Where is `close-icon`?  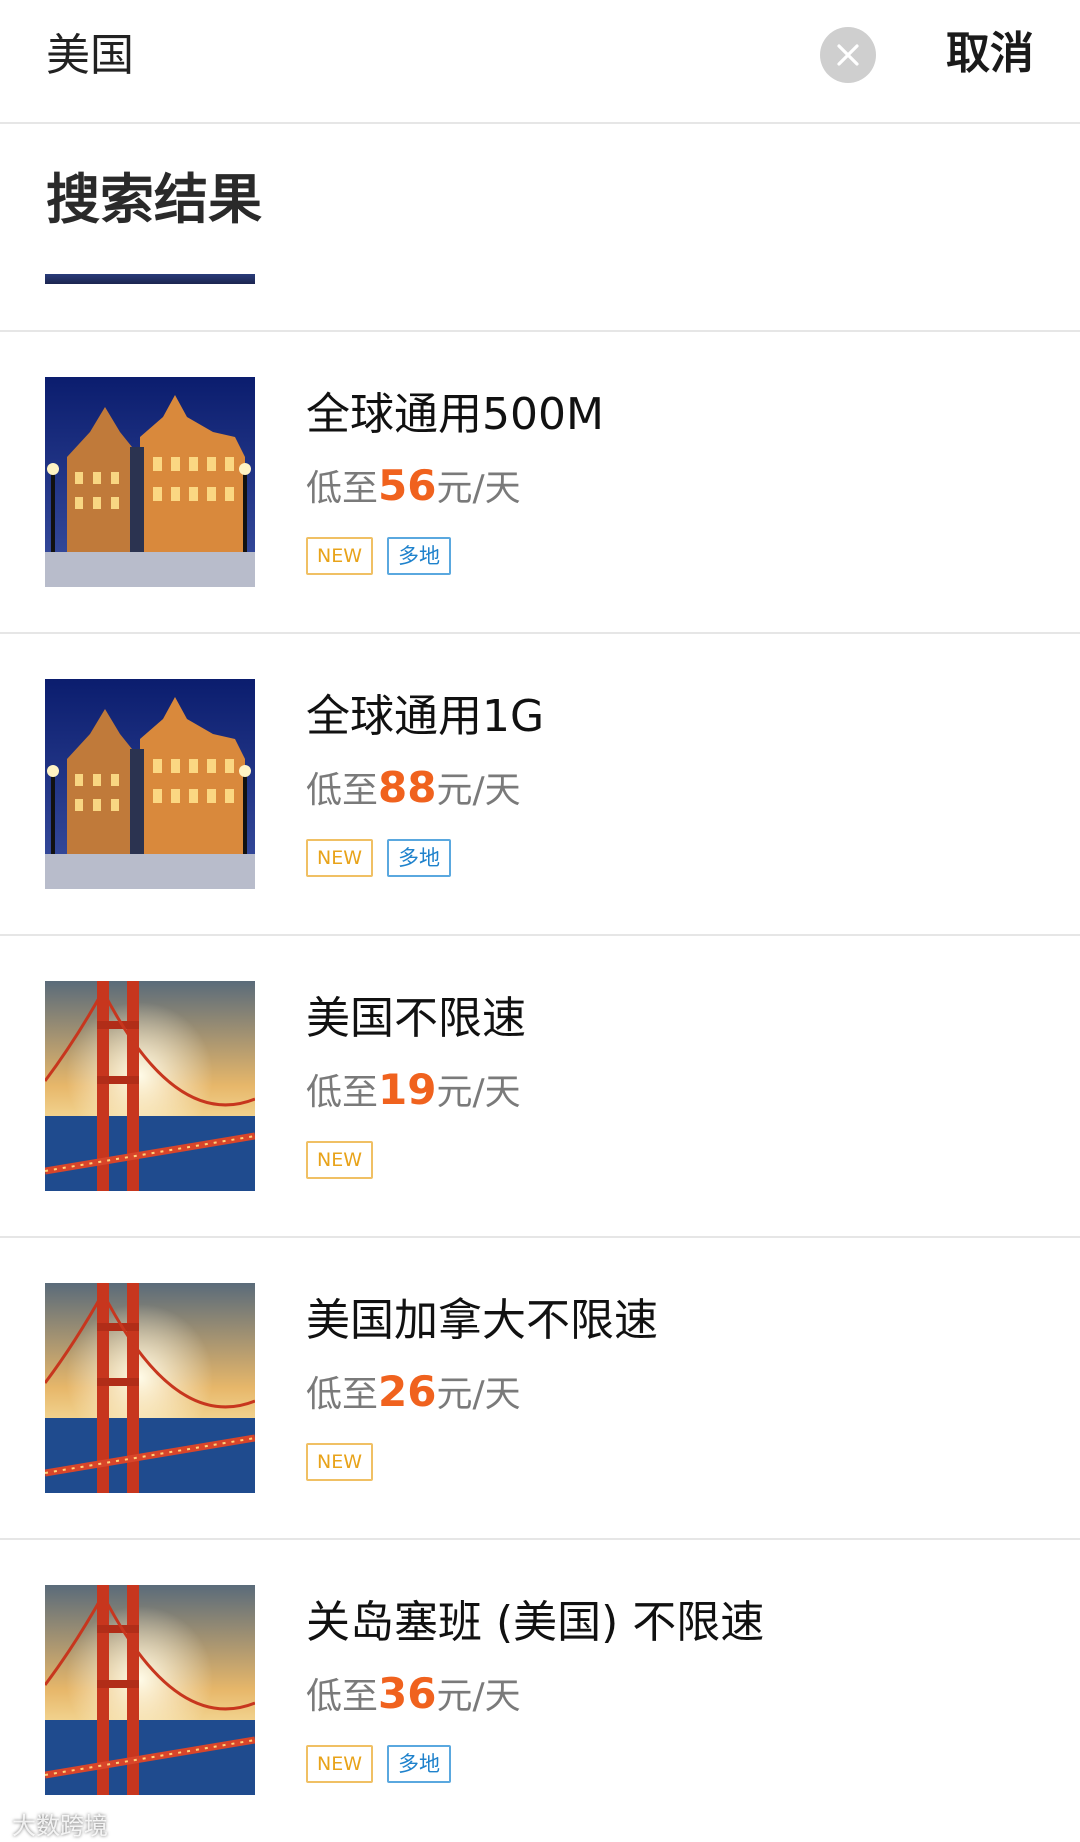
close-icon is located at coordinates (848, 55).